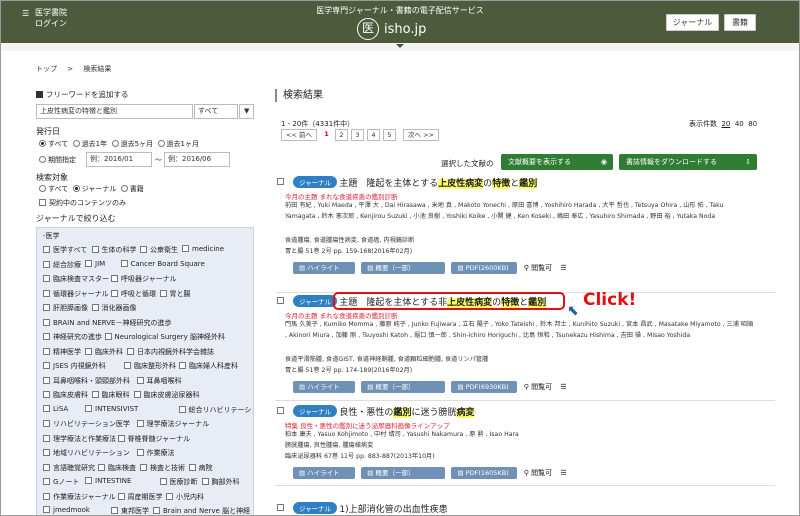  What do you see at coordinates (150, 366) in the screenshot?
I see `journal-filter-item: 臨床整形外科` at bounding box center [150, 366].